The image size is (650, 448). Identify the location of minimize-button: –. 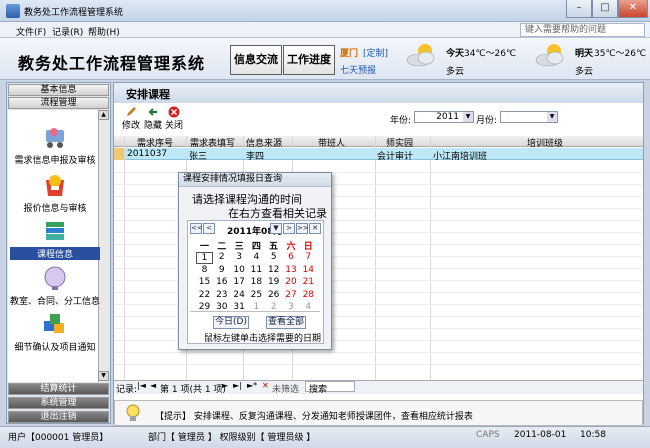
(579, 9).